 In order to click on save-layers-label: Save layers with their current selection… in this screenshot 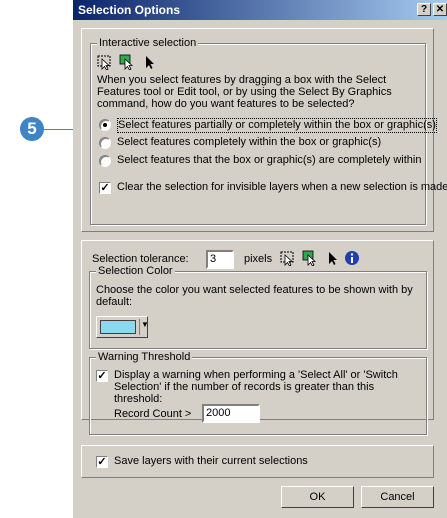, I will do `click(211, 461)`.